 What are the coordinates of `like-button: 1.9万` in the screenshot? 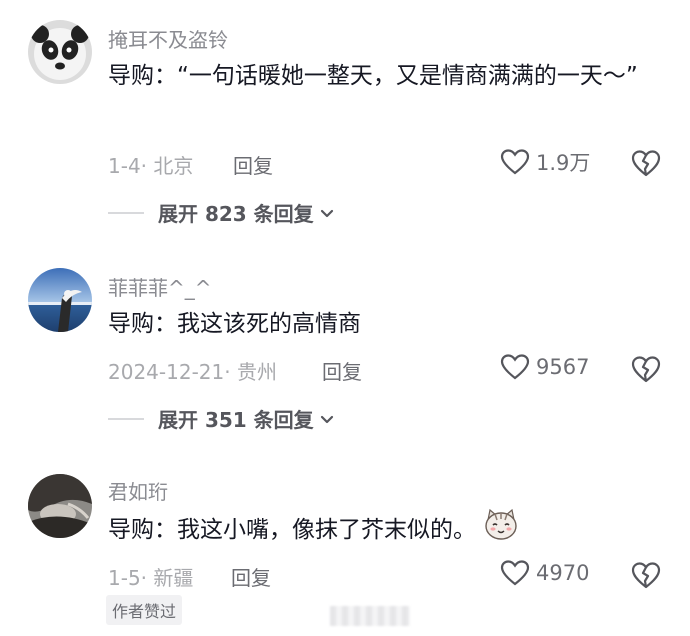 It's located at (545, 162).